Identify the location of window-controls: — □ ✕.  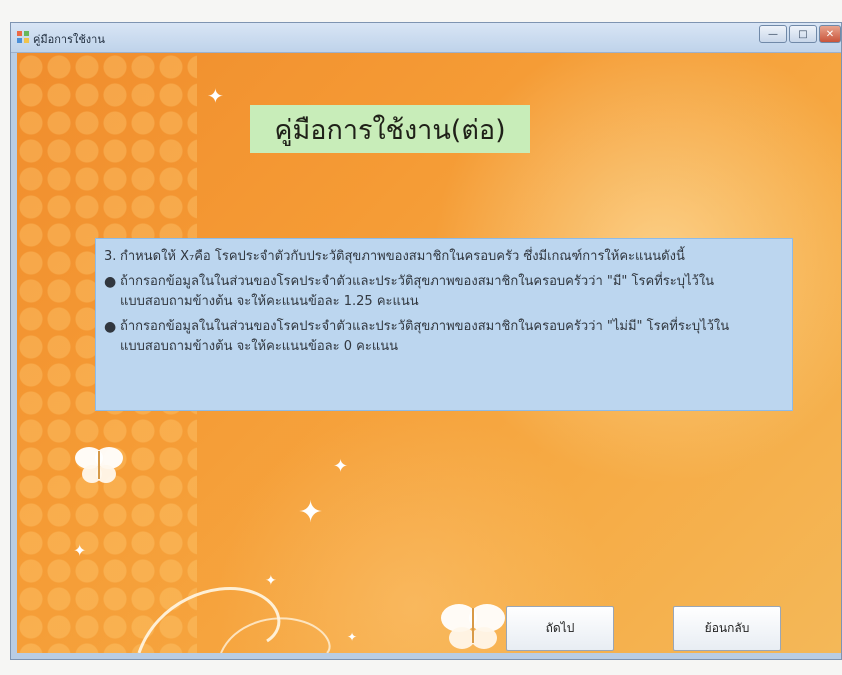
(800, 34).